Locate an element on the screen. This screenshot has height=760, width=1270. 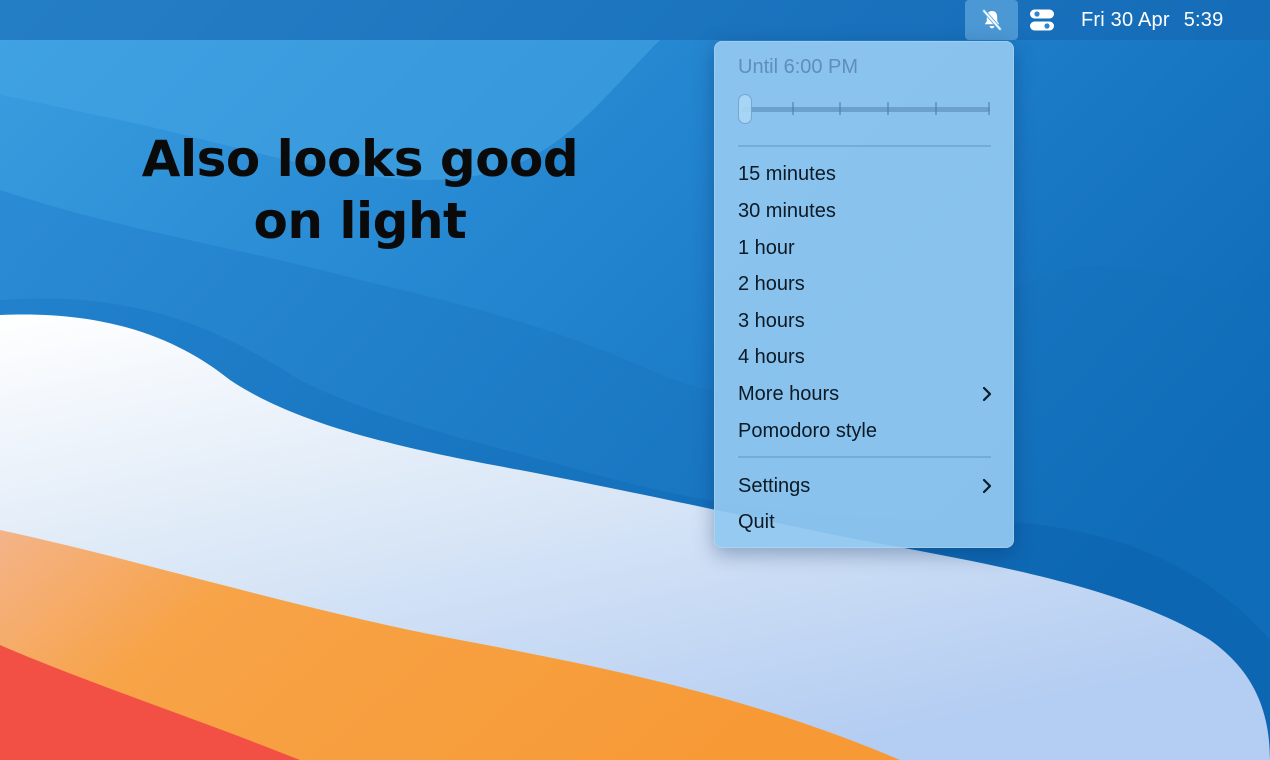
control-center-toggles-icon is located at coordinates (1042, 20).